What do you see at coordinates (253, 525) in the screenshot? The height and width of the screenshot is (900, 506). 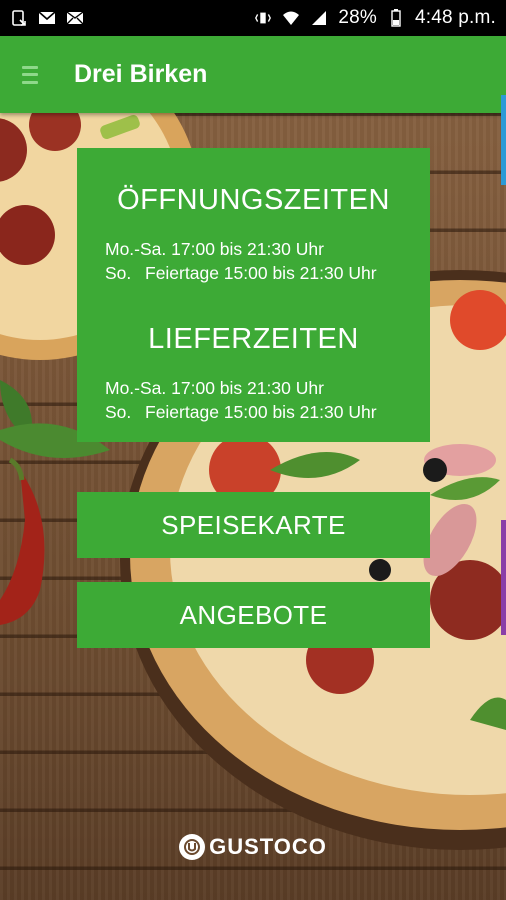 I see `menu-card-button: SPEISEKARTE` at bounding box center [253, 525].